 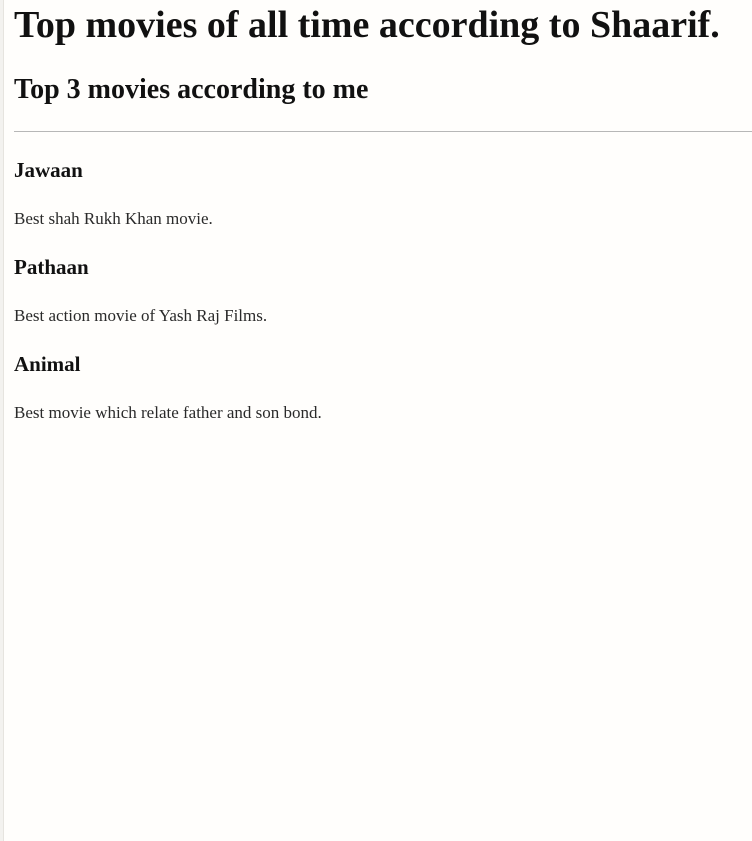 I want to click on window-left-border, so click(x=2, y=420).